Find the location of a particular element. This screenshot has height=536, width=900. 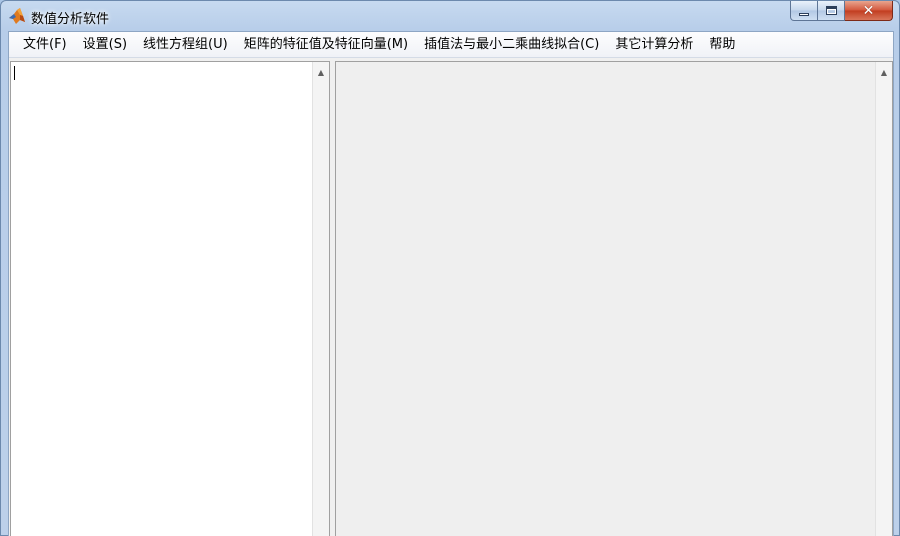

matlab-logo-icon is located at coordinates (17, 16).